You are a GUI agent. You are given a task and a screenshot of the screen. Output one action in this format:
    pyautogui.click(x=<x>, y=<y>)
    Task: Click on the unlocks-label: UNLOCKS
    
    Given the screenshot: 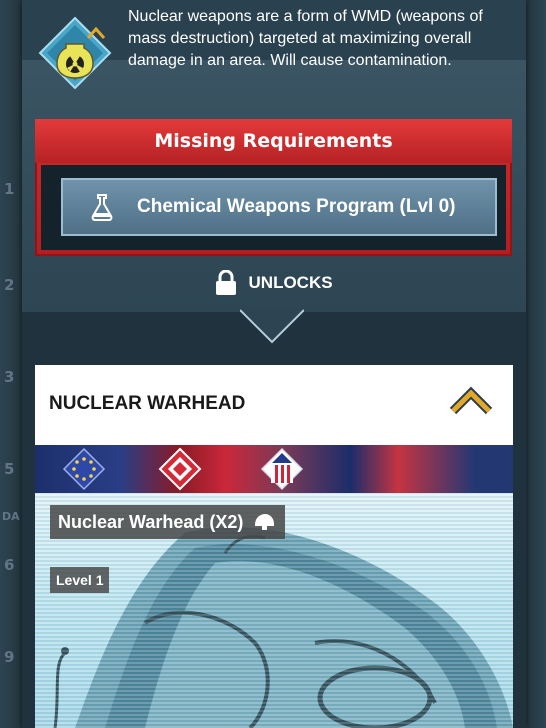 What is the action you would take?
    pyautogui.click(x=290, y=282)
    